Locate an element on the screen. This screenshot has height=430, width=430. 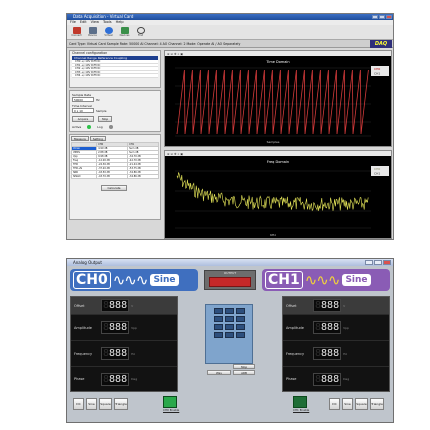
wav-button: Wav is located at coordinates (219, 372).